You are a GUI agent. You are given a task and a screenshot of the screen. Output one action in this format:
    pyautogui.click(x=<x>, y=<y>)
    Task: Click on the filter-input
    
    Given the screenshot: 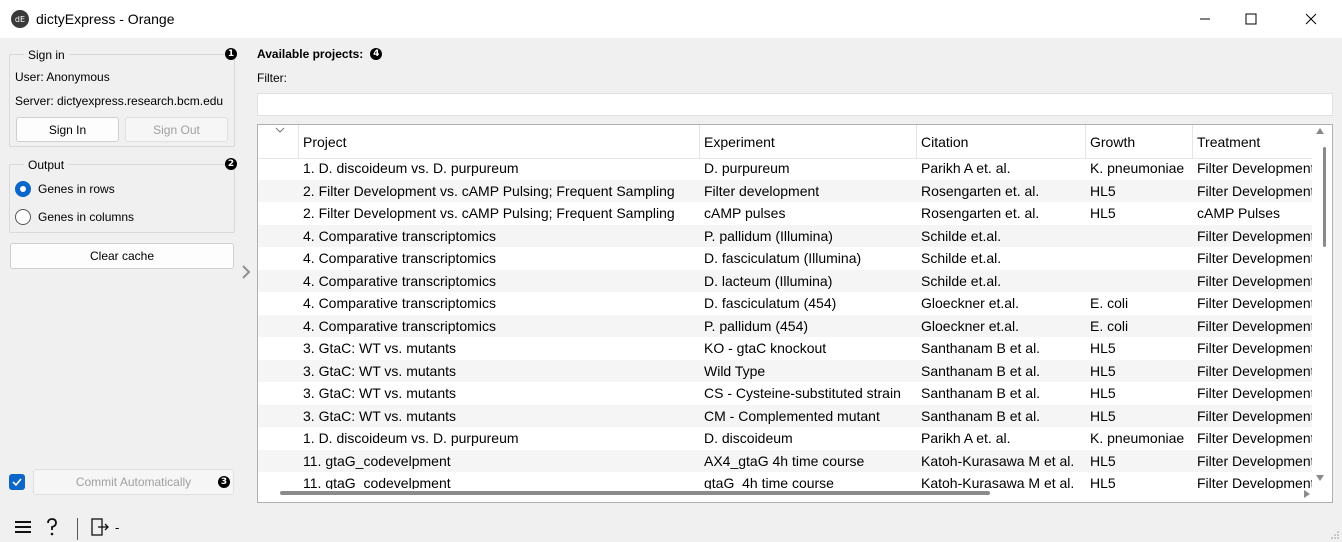 What is the action you would take?
    pyautogui.click(x=795, y=104)
    